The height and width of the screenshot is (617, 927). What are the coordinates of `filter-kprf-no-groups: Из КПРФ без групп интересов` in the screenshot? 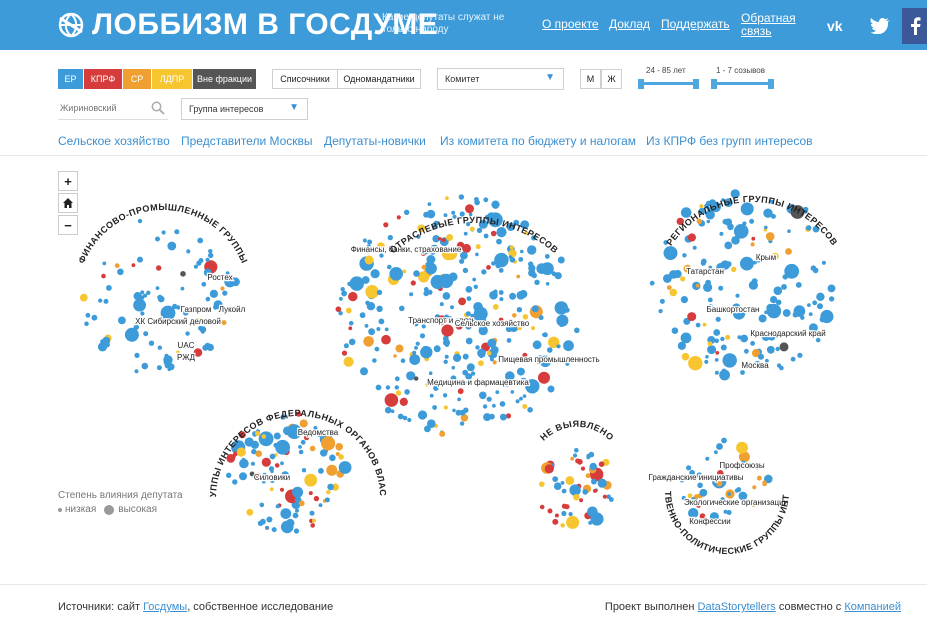 It's located at (729, 141).